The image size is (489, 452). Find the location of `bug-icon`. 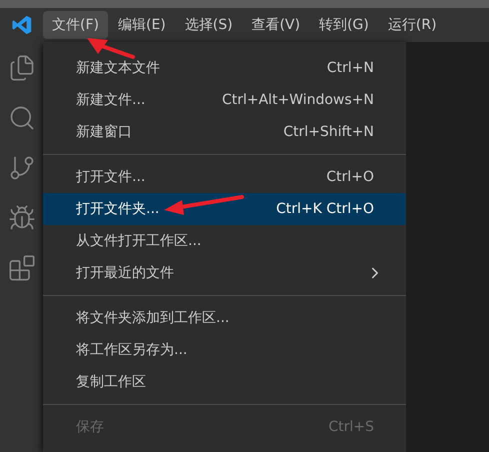

bug-icon is located at coordinates (22, 218).